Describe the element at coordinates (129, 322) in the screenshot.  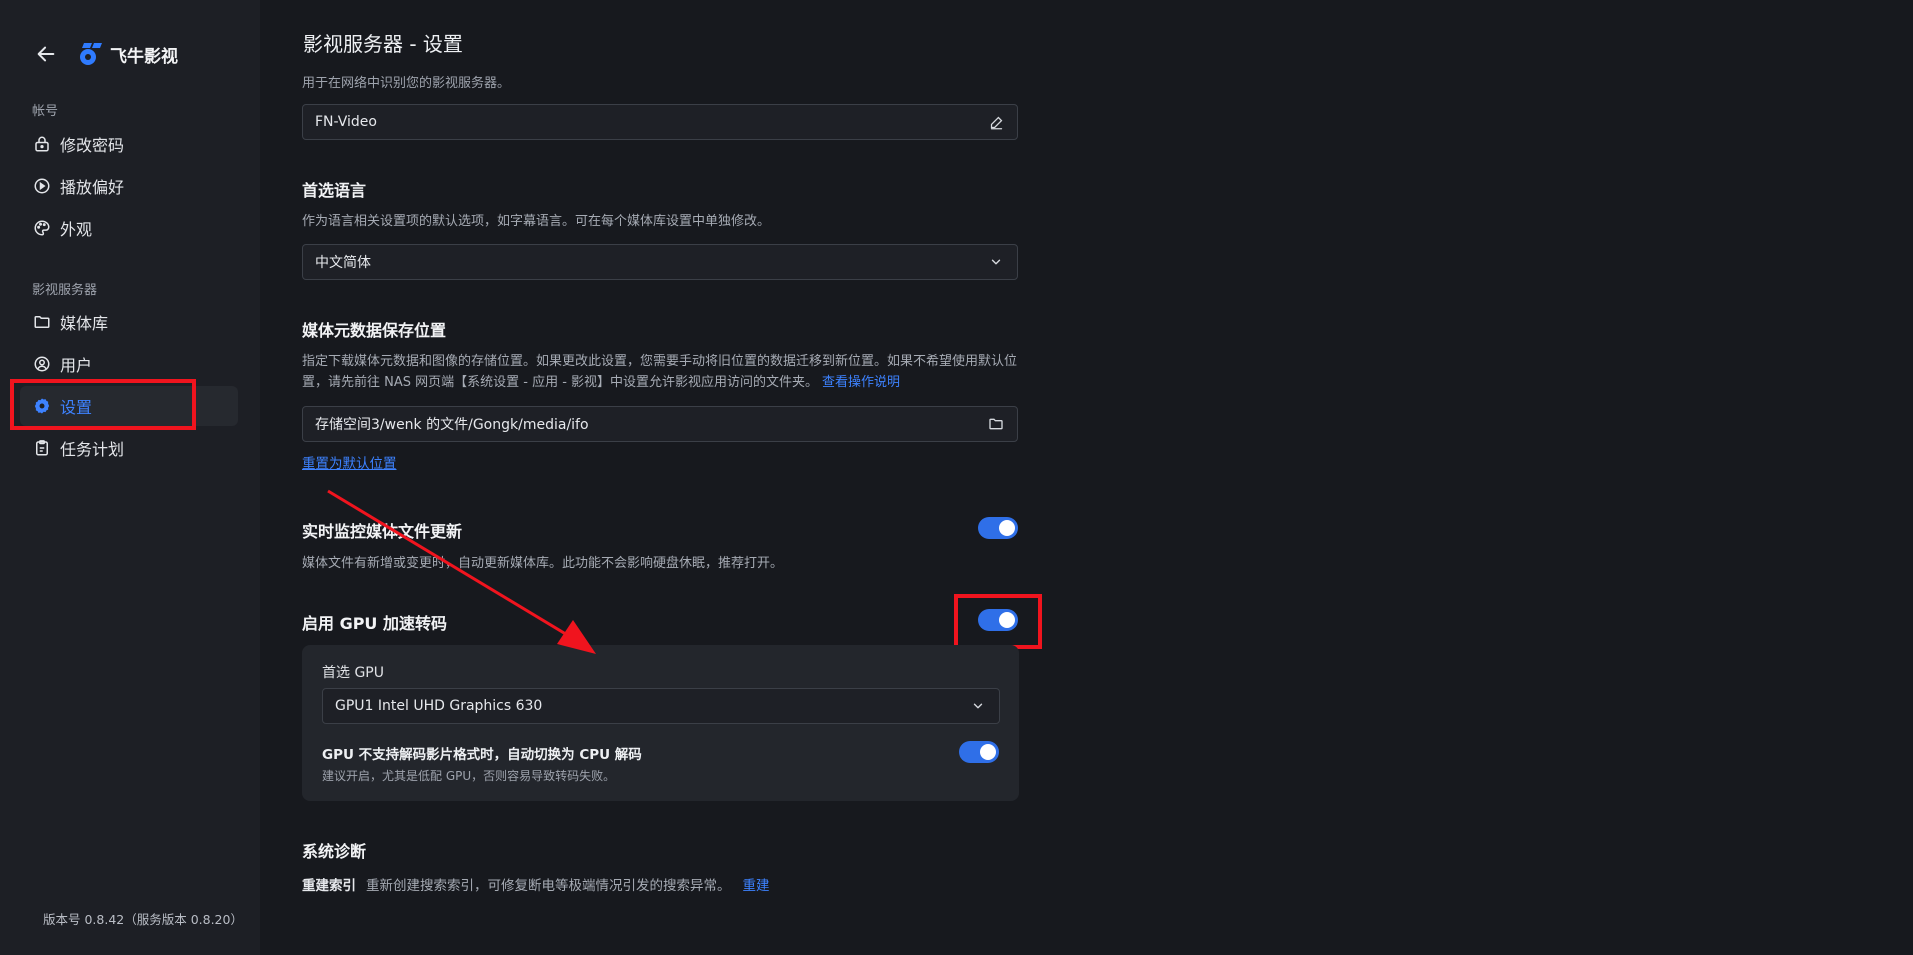
I see `sidebar-item-media-library: 媒体库` at that location.